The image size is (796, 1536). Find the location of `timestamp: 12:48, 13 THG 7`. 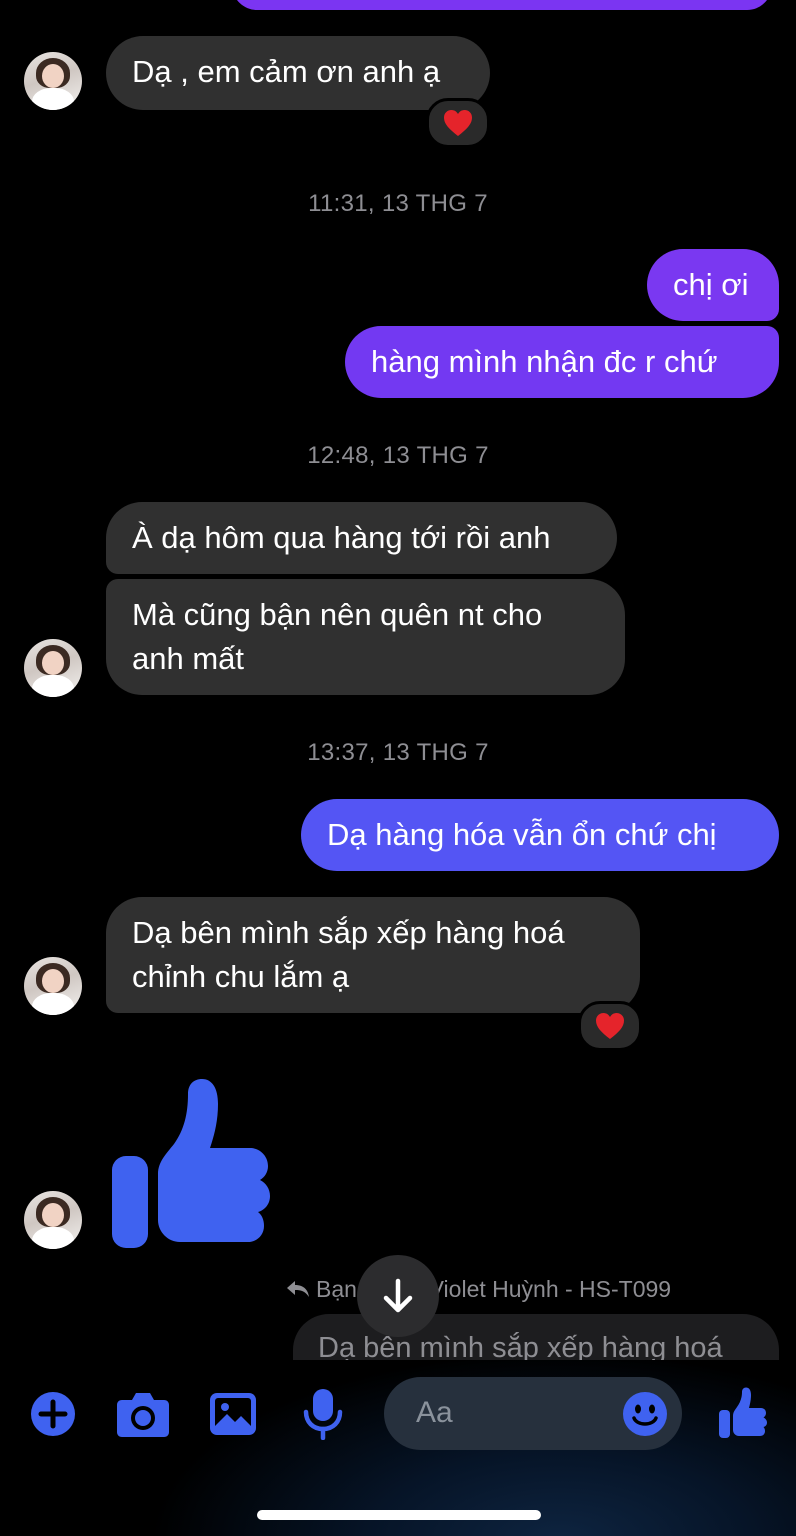

timestamp: 12:48, 13 THG 7 is located at coordinates (398, 455).